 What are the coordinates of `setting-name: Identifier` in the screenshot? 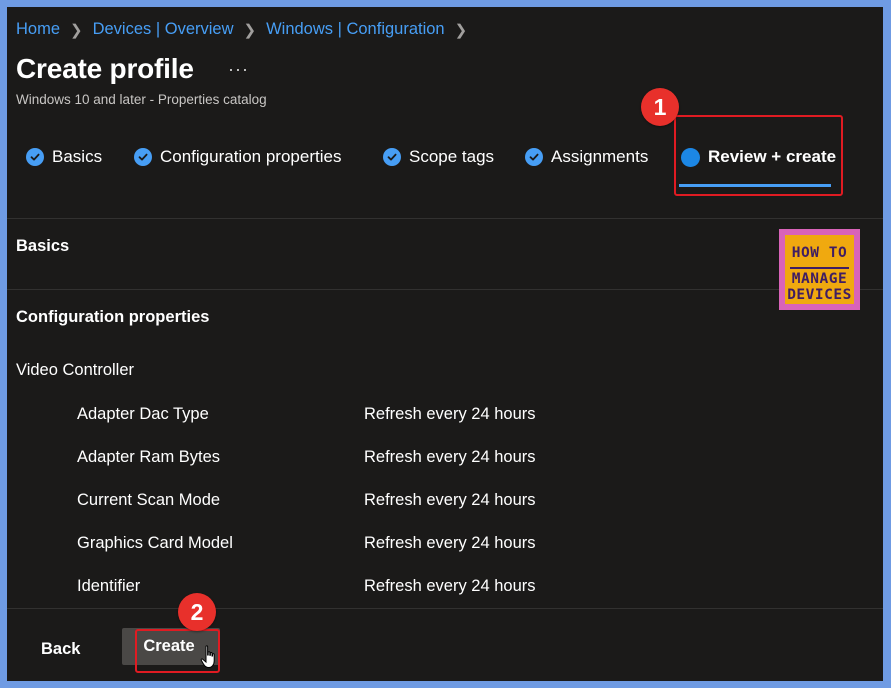 It's located at (109, 586).